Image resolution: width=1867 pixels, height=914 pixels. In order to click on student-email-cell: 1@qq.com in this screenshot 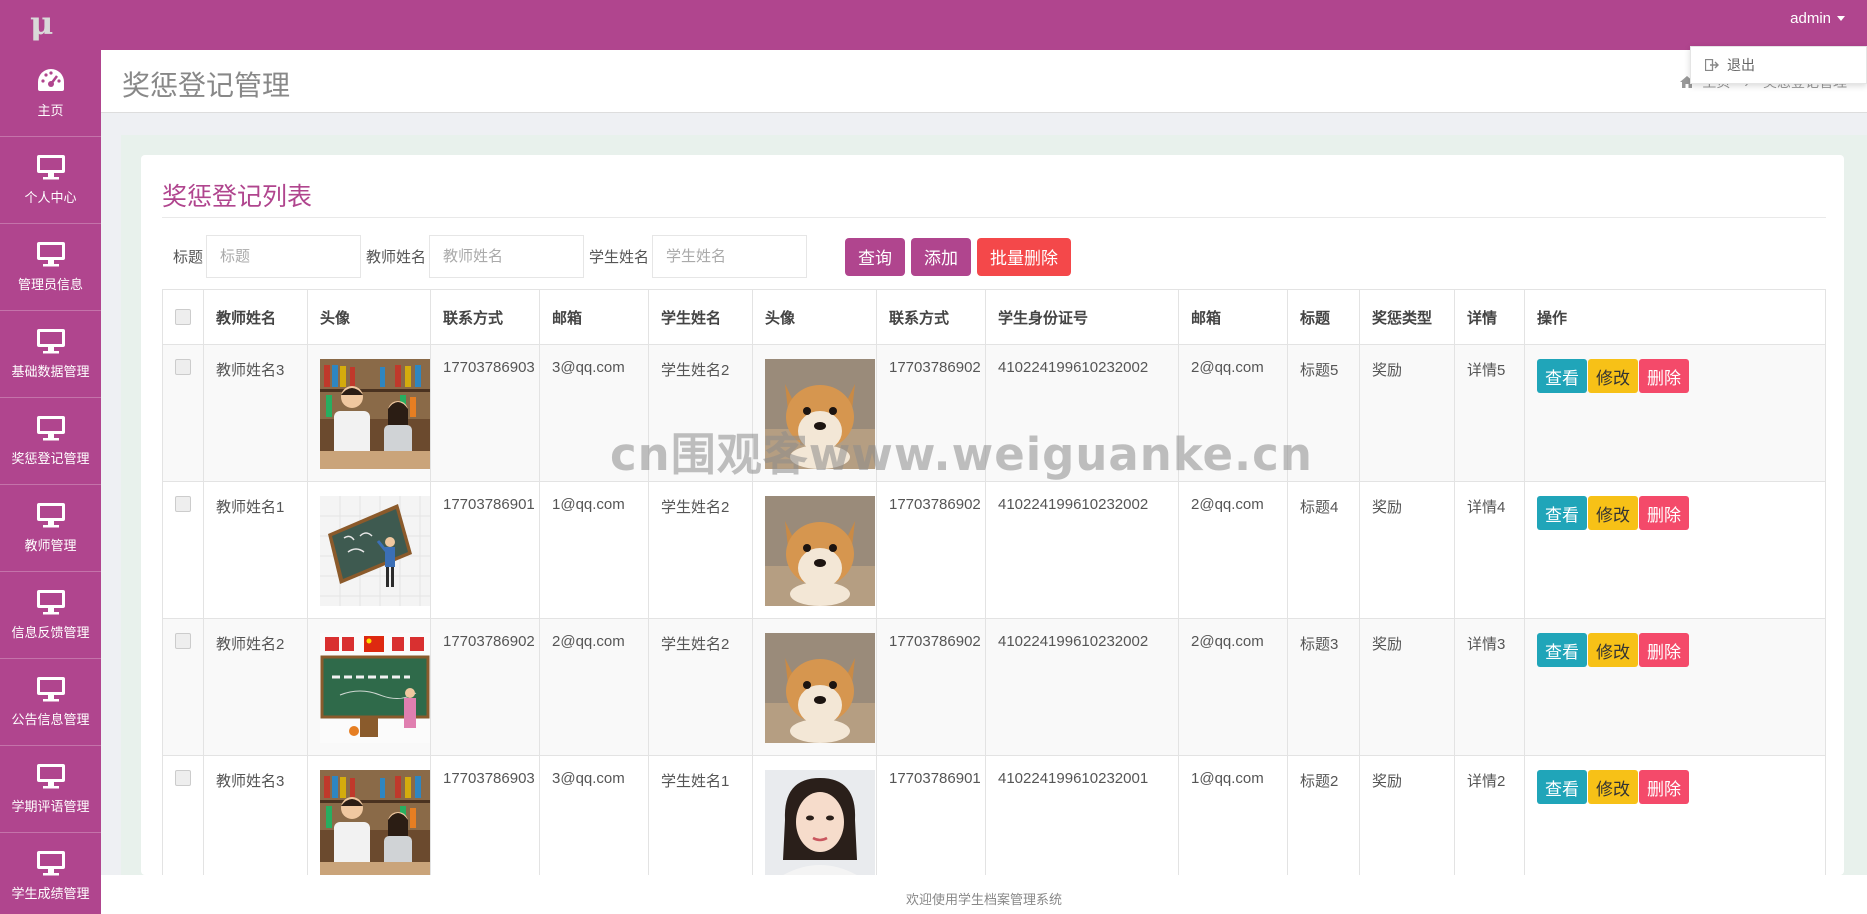, I will do `click(1233, 815)`.